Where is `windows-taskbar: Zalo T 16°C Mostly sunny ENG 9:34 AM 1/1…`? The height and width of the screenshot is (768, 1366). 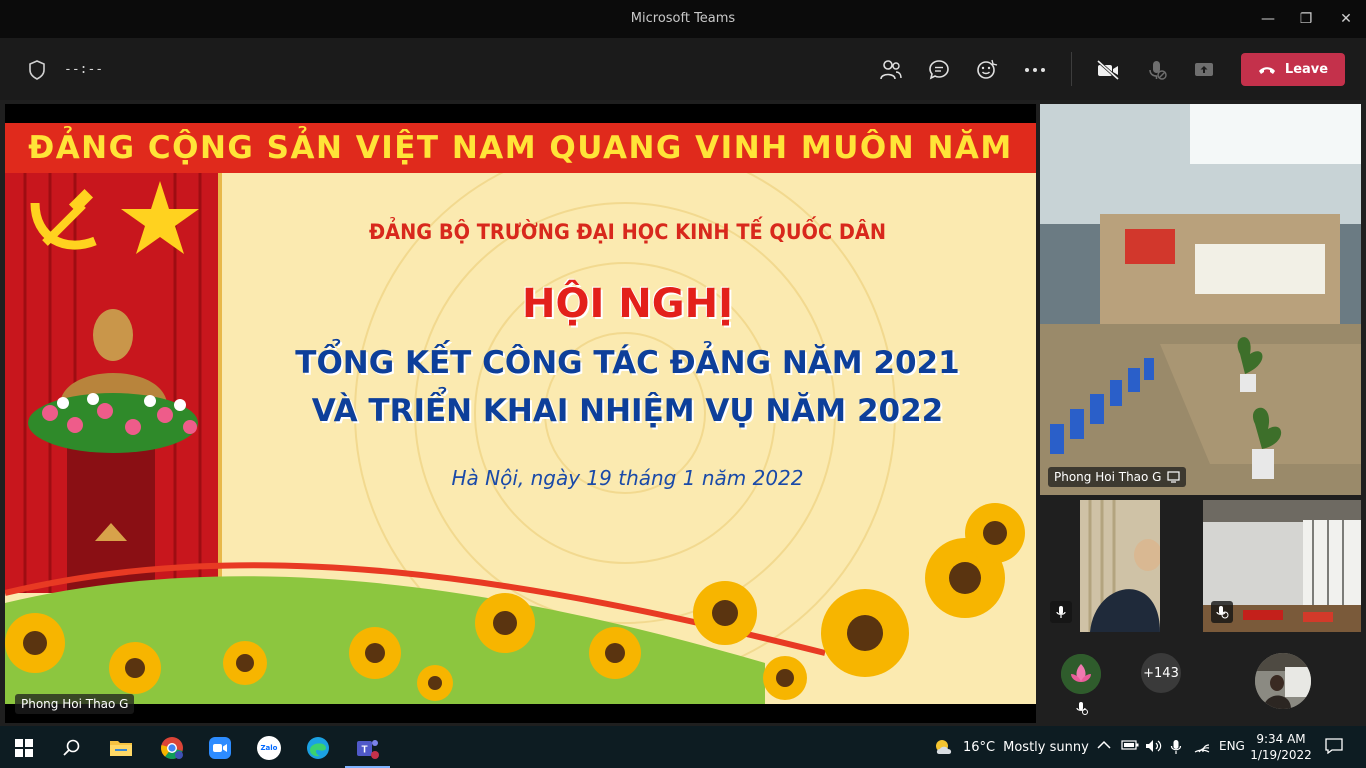 windows-taskbar: Zalo T 16°C Mostly sunny ENG 9:34 AM 1/1… is located at coordinates (683, 747).